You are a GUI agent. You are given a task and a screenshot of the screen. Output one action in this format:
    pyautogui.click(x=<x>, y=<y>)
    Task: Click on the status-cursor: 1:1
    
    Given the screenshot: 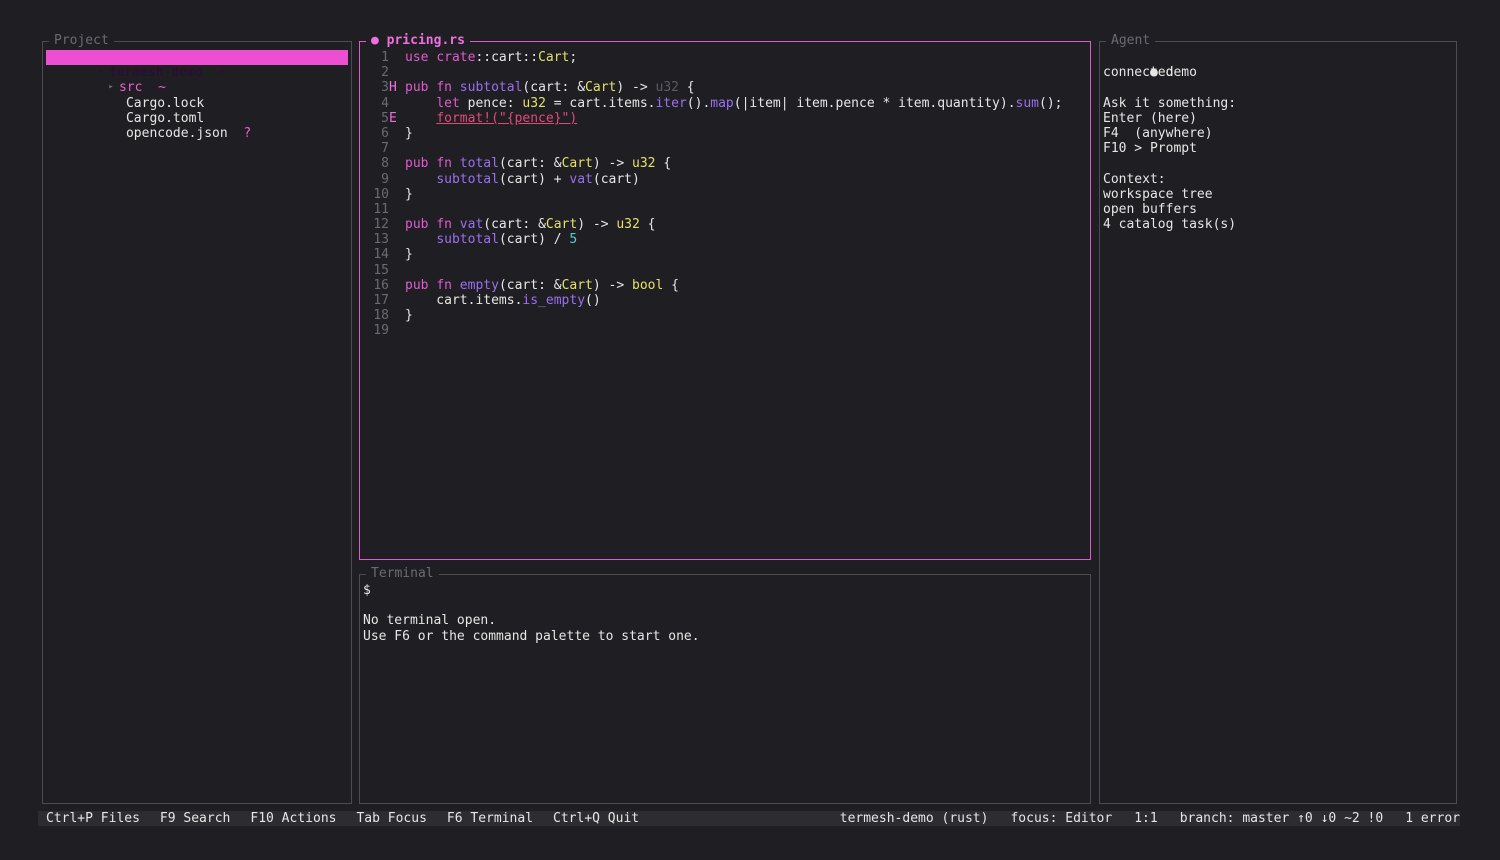 What is the action you would take?
    pyautogui.click(x=1146, y=818)
    